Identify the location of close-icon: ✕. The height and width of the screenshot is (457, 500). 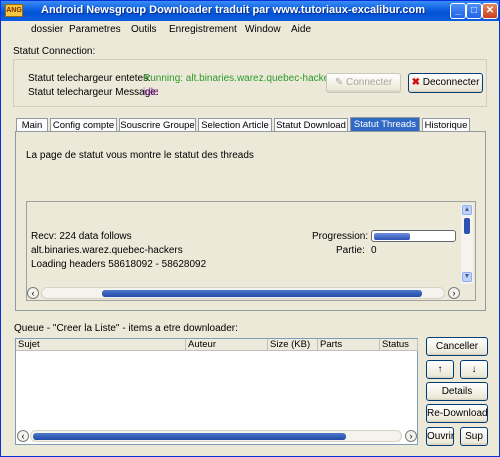
(490, 10).